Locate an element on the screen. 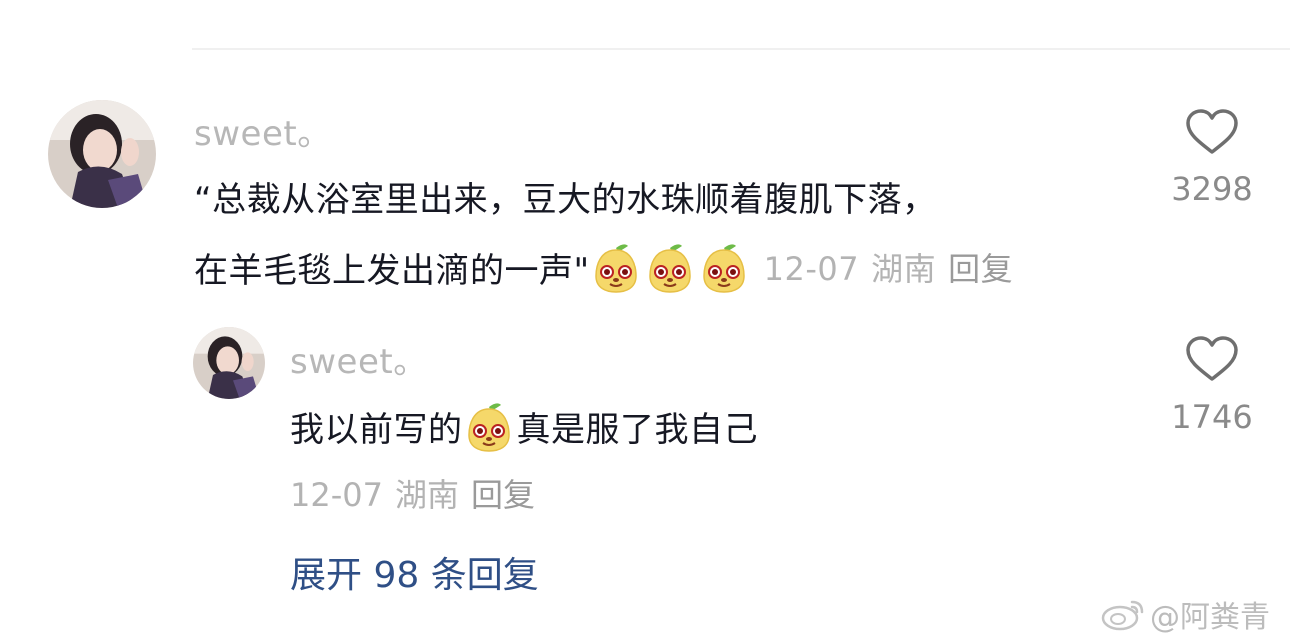 Image resolution: width=1290 pixels, height=642 pixels. comment-like-count: 3298 is located at coordinates (1212, 189).